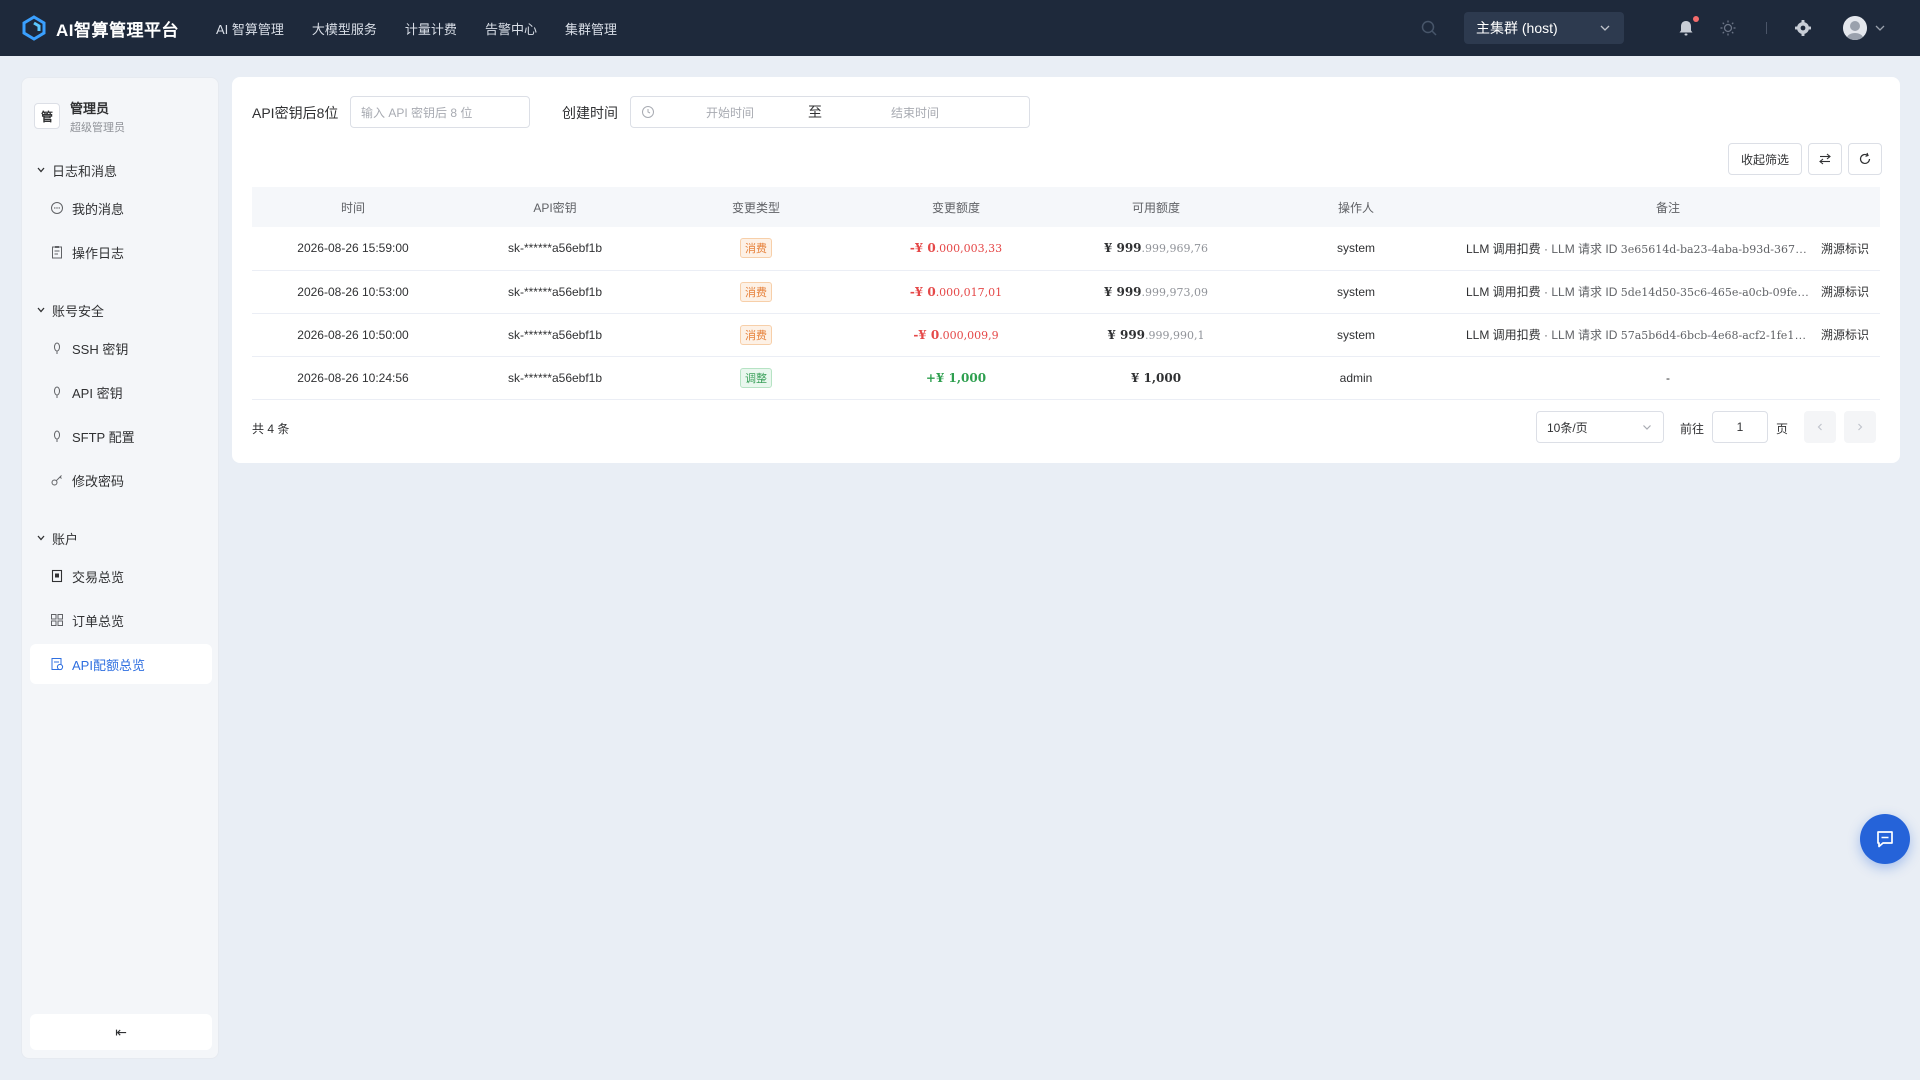  What do you see at coordinates (1765, 159) in the screenshot?
I see `collapse-filter-button: 收起筛选` at bounding box center [1765, 159].